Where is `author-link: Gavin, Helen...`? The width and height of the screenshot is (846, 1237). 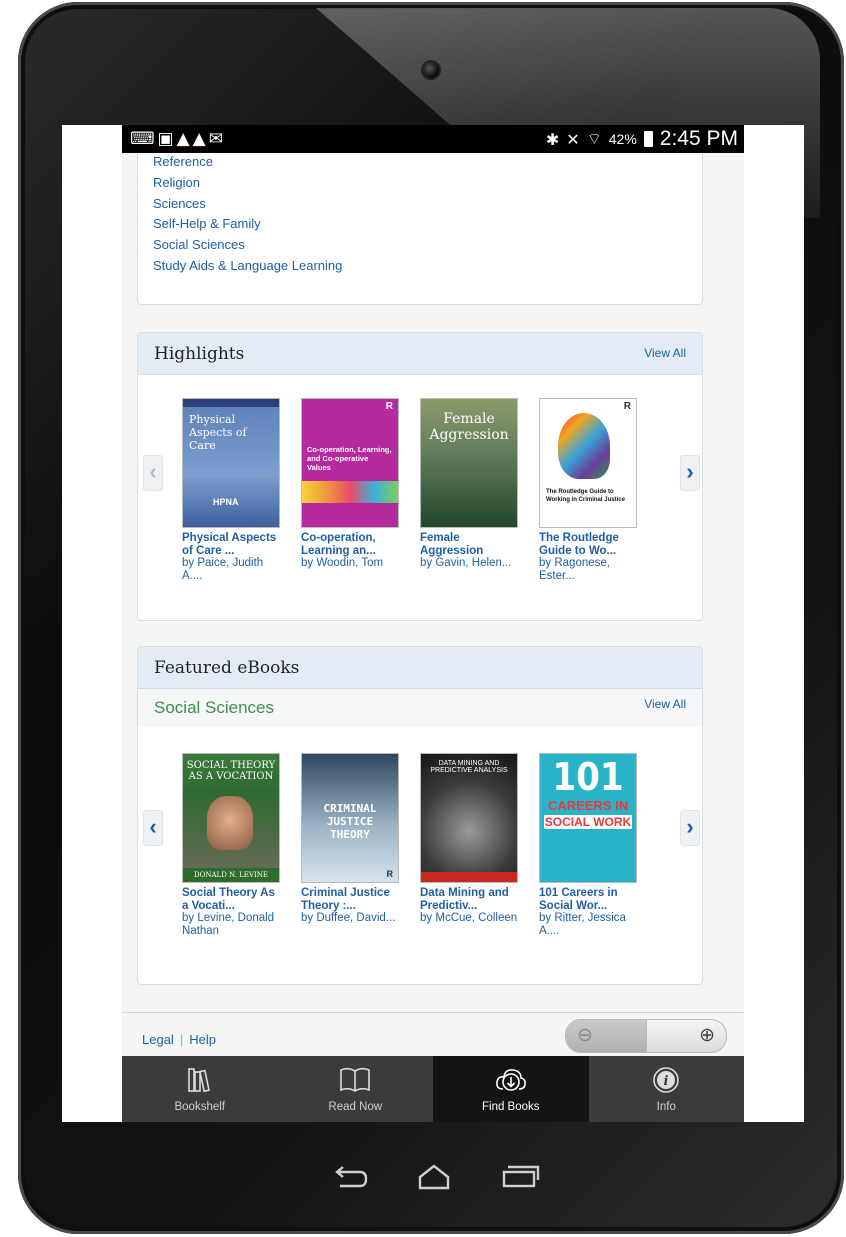 author-link: Gavin, Helen... is located at coordinates (473, 563).